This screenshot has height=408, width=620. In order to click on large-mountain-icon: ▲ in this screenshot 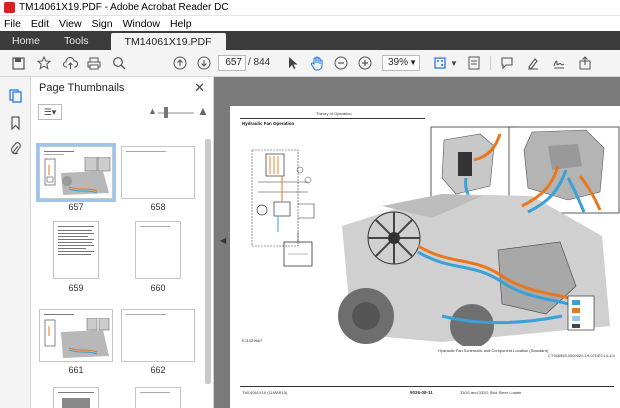, I will do `click(203, 111)`.